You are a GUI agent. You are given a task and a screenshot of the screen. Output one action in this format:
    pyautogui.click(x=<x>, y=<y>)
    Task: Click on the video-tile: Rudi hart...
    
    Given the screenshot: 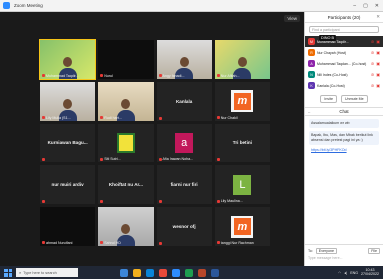 What is the action you would take?
    pyautogui.click(x=126, y=101)
    